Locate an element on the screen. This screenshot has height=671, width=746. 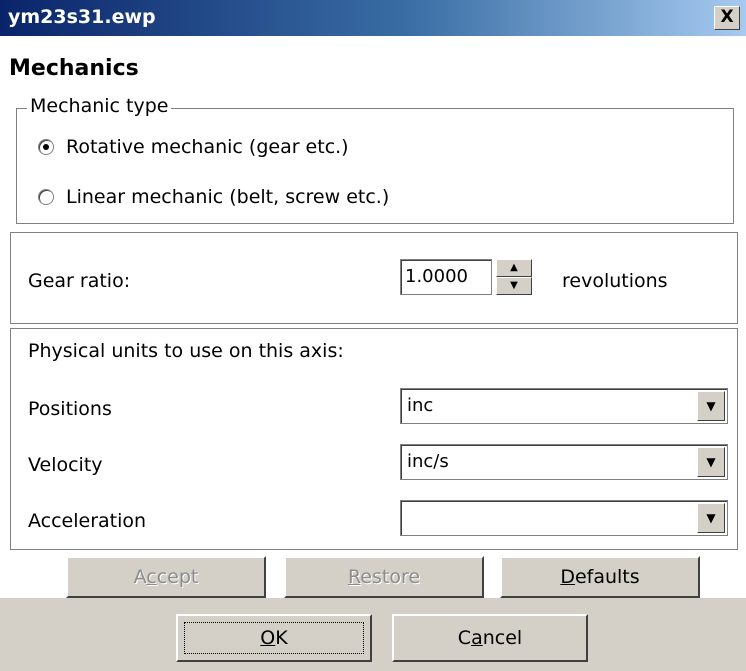
acceleration-select: ▼ is located at coordinates (564, 518).